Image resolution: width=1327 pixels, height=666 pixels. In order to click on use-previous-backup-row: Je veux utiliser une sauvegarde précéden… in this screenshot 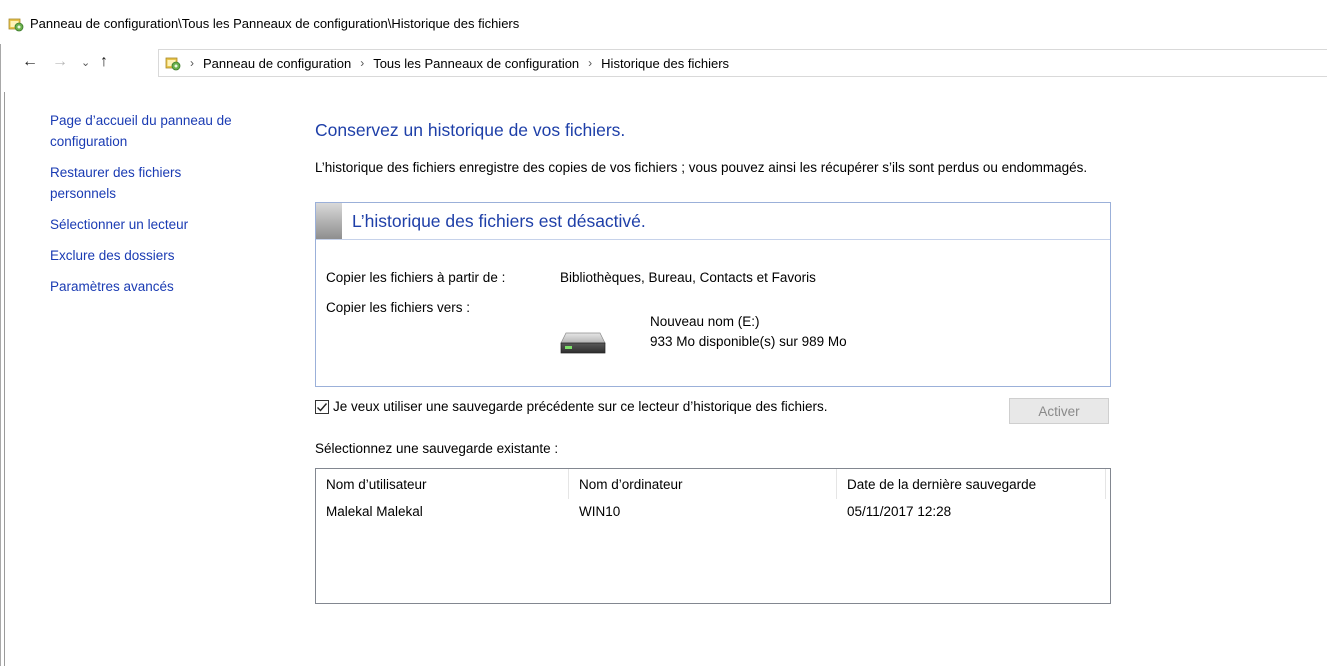, I will do `click(571, 406)`.